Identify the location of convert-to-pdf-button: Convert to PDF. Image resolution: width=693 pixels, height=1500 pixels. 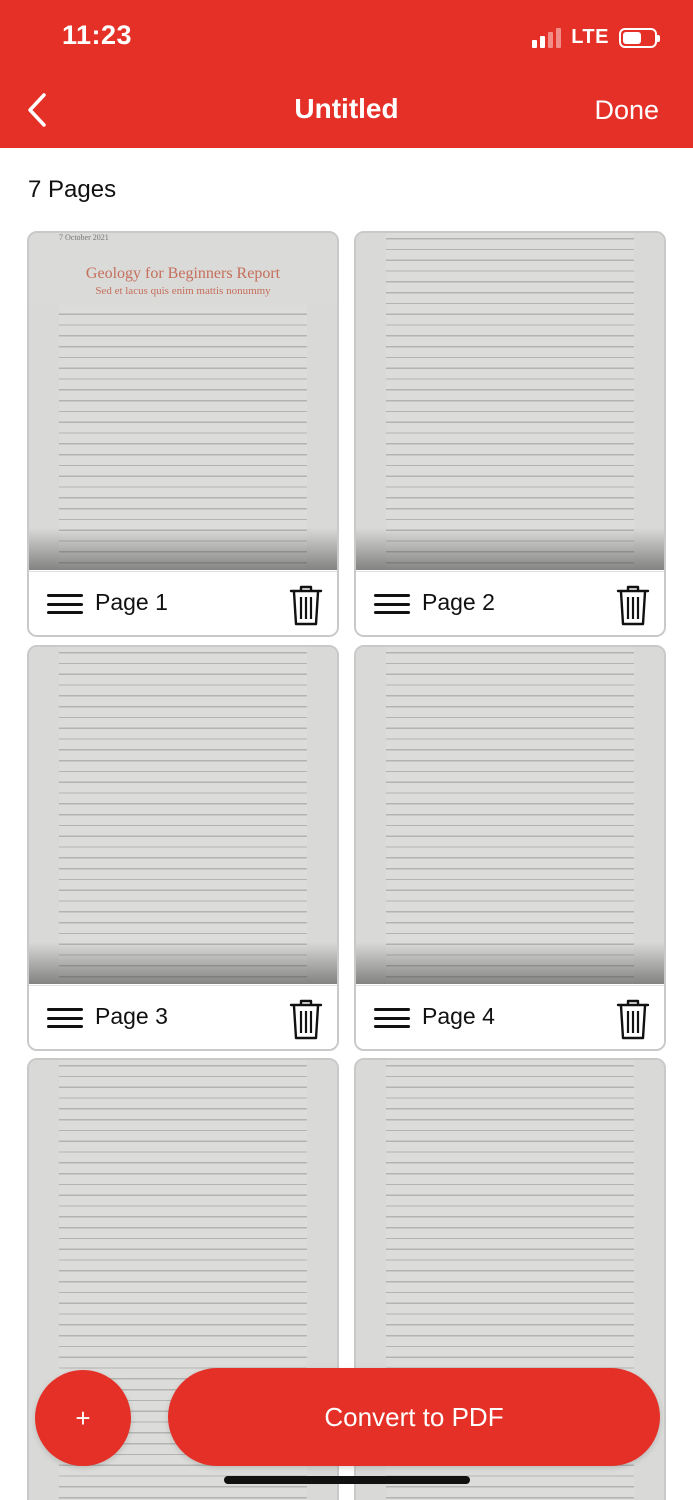
(414, 1417).